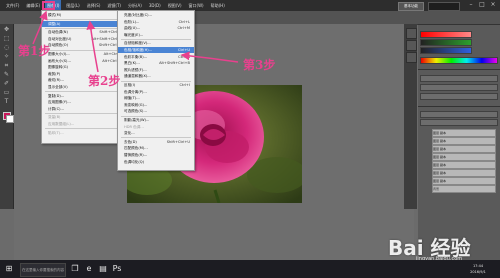  I want to click on task-view-icon: ❐, so click(75, 269).